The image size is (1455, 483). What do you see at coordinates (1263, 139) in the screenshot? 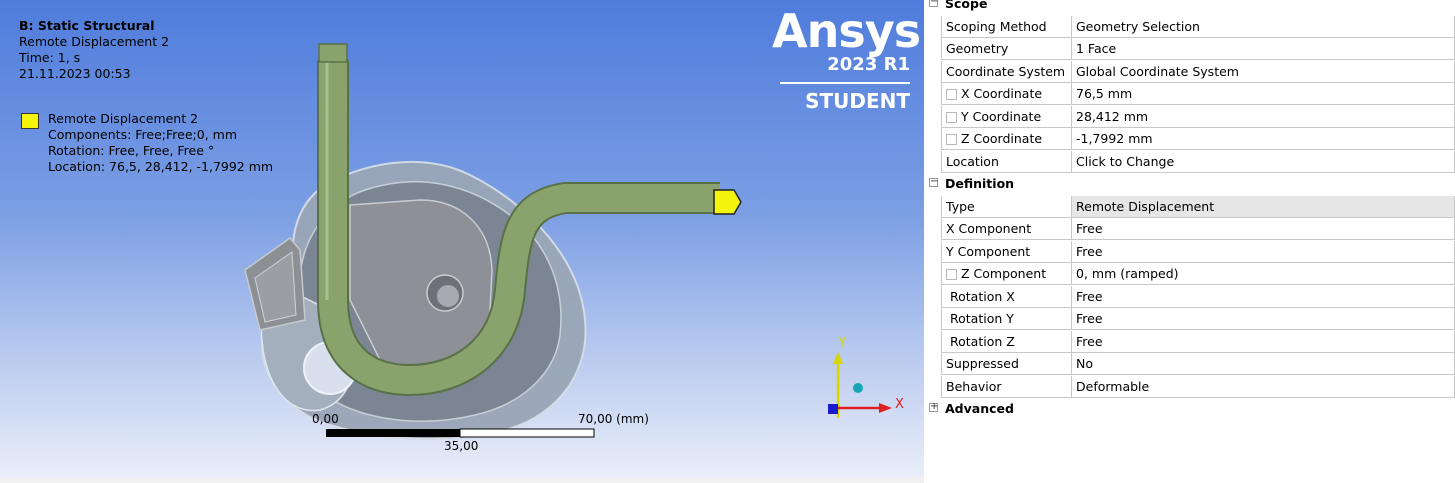
I see `property-value: -1,7992 mm` at bounding box center [1263, 139].